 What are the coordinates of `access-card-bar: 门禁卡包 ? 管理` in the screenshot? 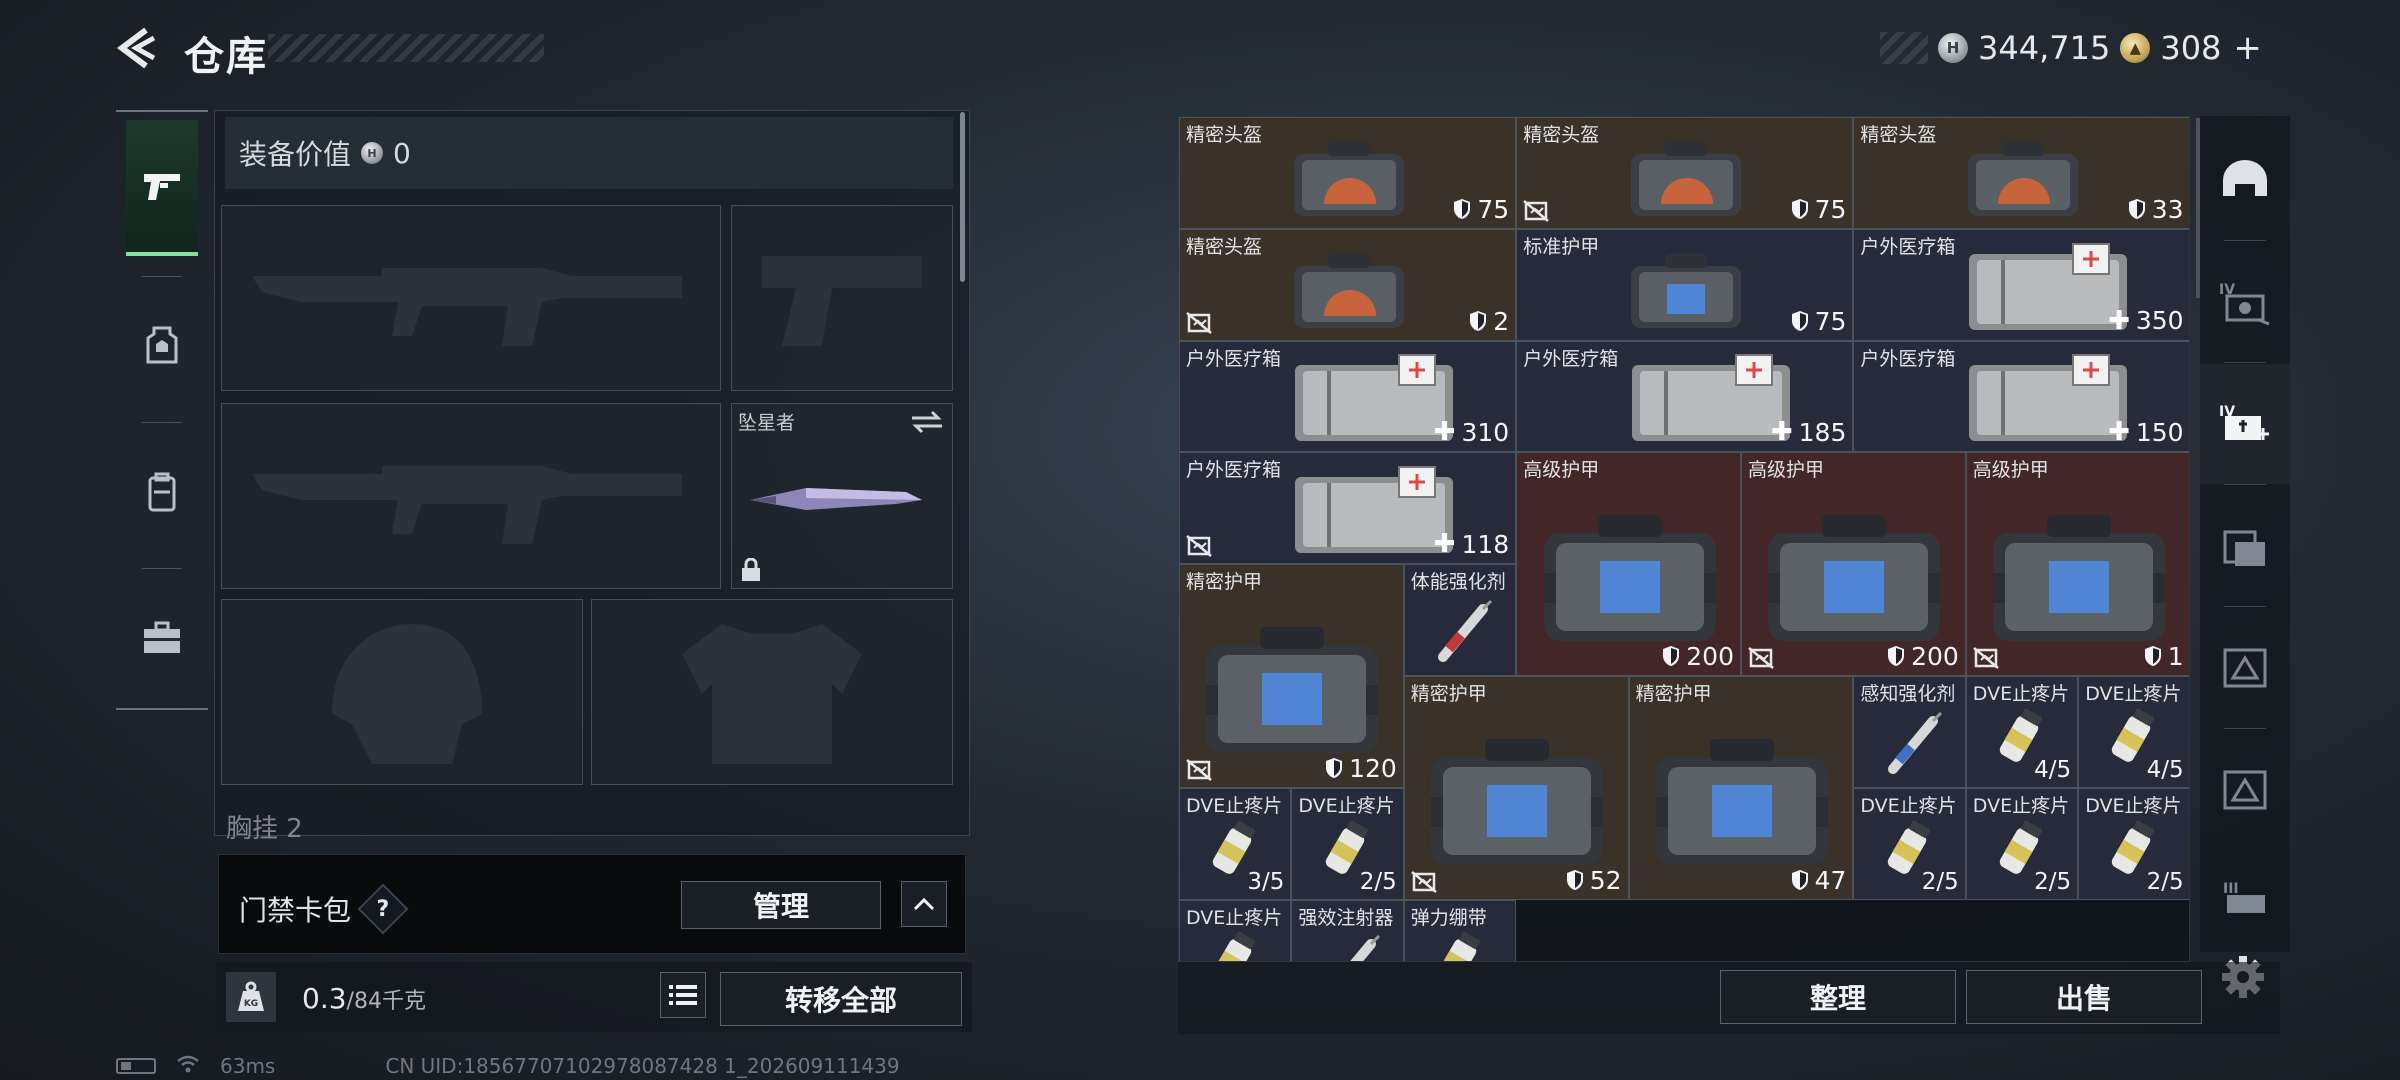 It's located at (592, 904).